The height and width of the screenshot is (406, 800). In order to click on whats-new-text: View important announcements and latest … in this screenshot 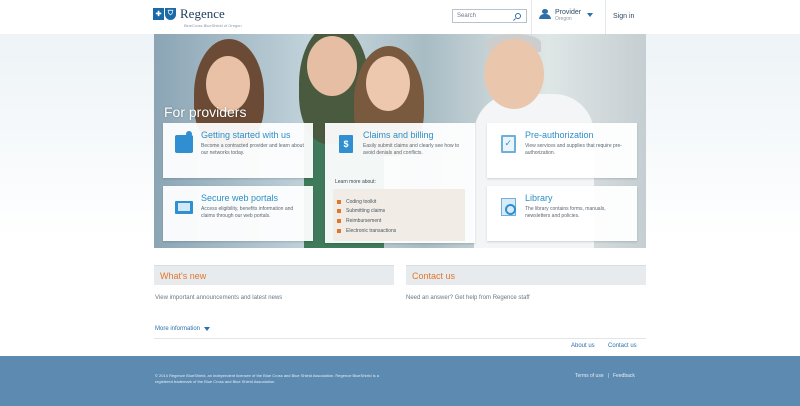, I will do `click(218, 298)`.